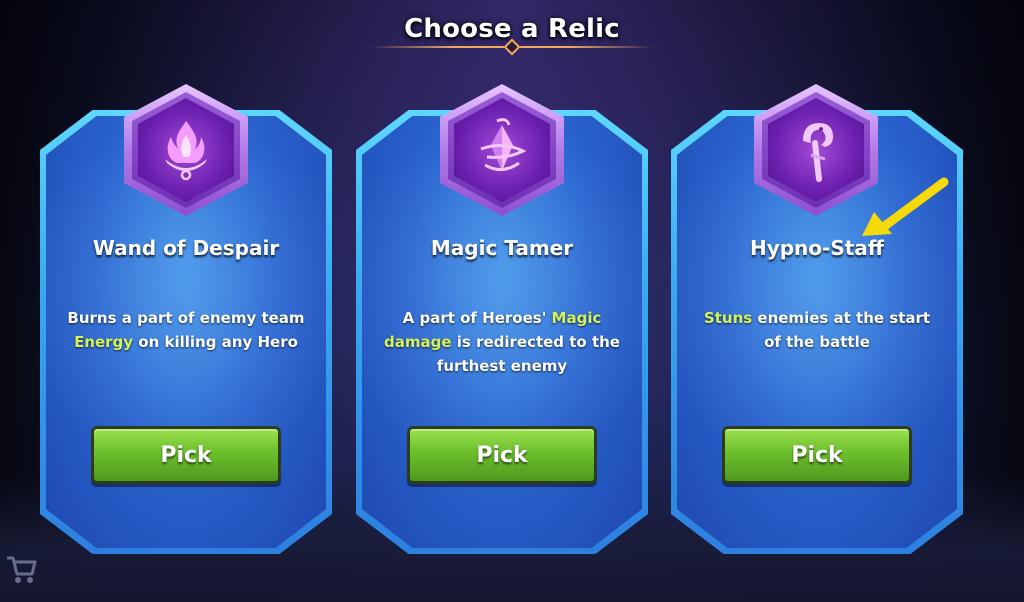 The height and width of the screenshot is (602, 1024). Describe the element at coordinates (215, 342) in the screenshot. I see `desc-text: on killing any Hero` at that location.